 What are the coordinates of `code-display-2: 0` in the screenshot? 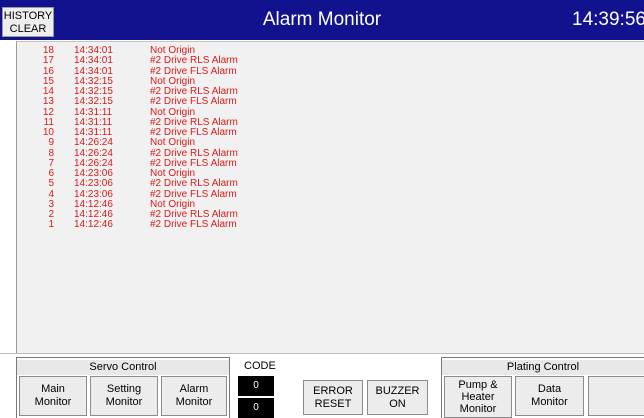 It's located at (256, 408).